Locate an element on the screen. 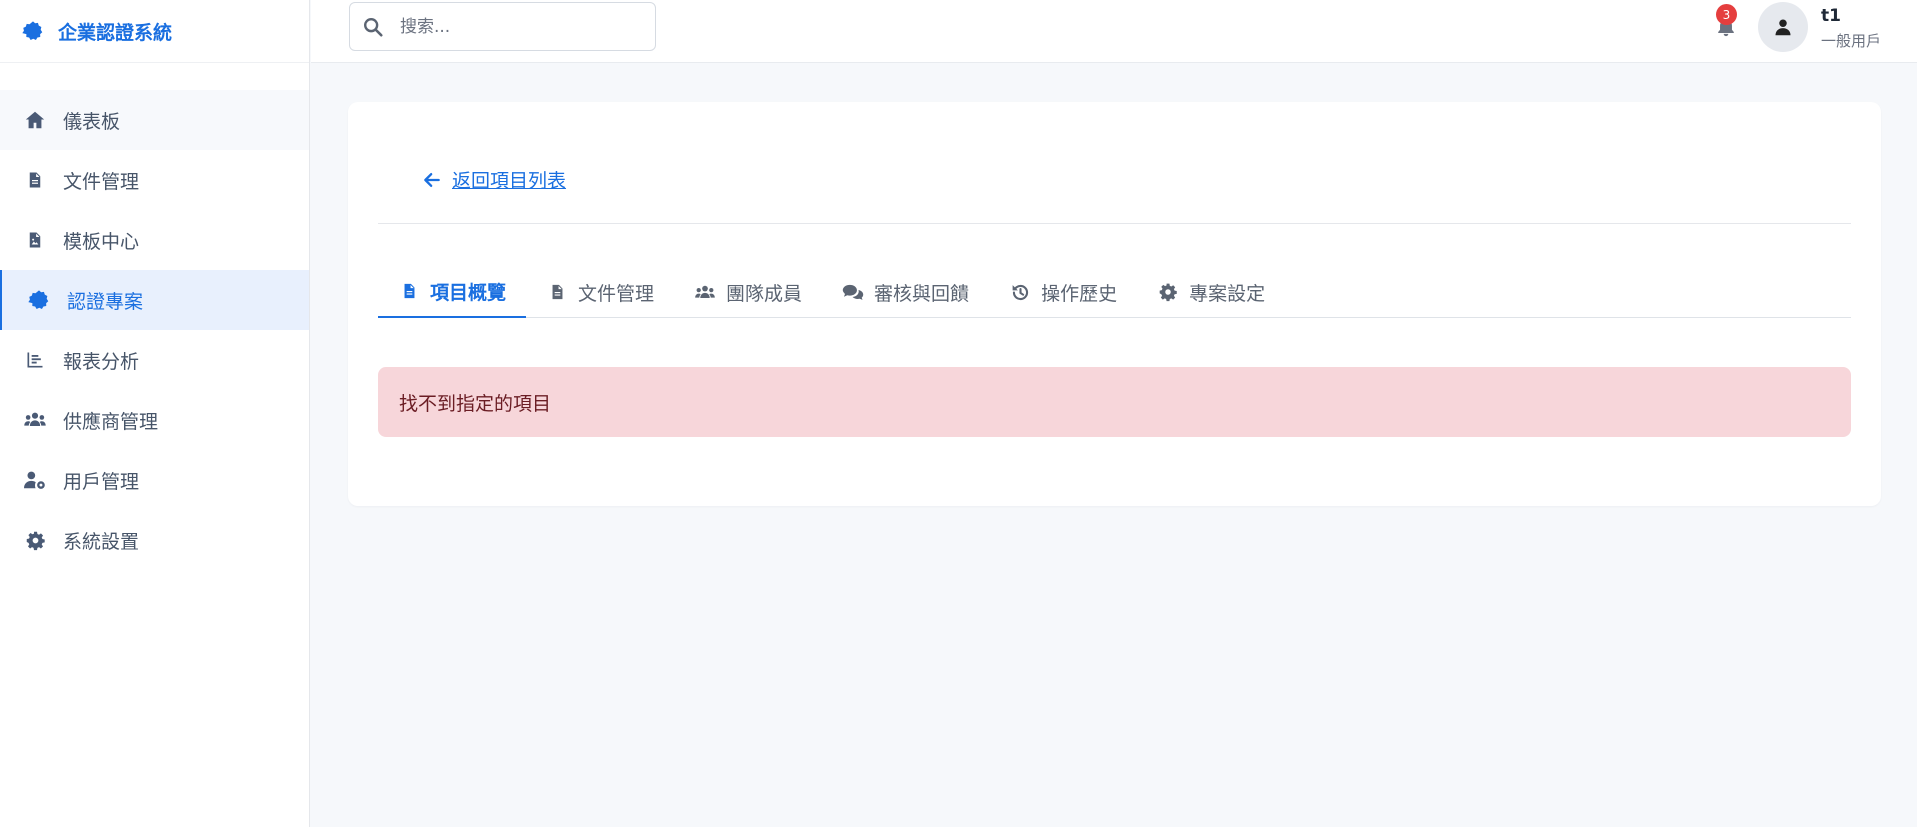  search-box is located at coordinates (502, 26).